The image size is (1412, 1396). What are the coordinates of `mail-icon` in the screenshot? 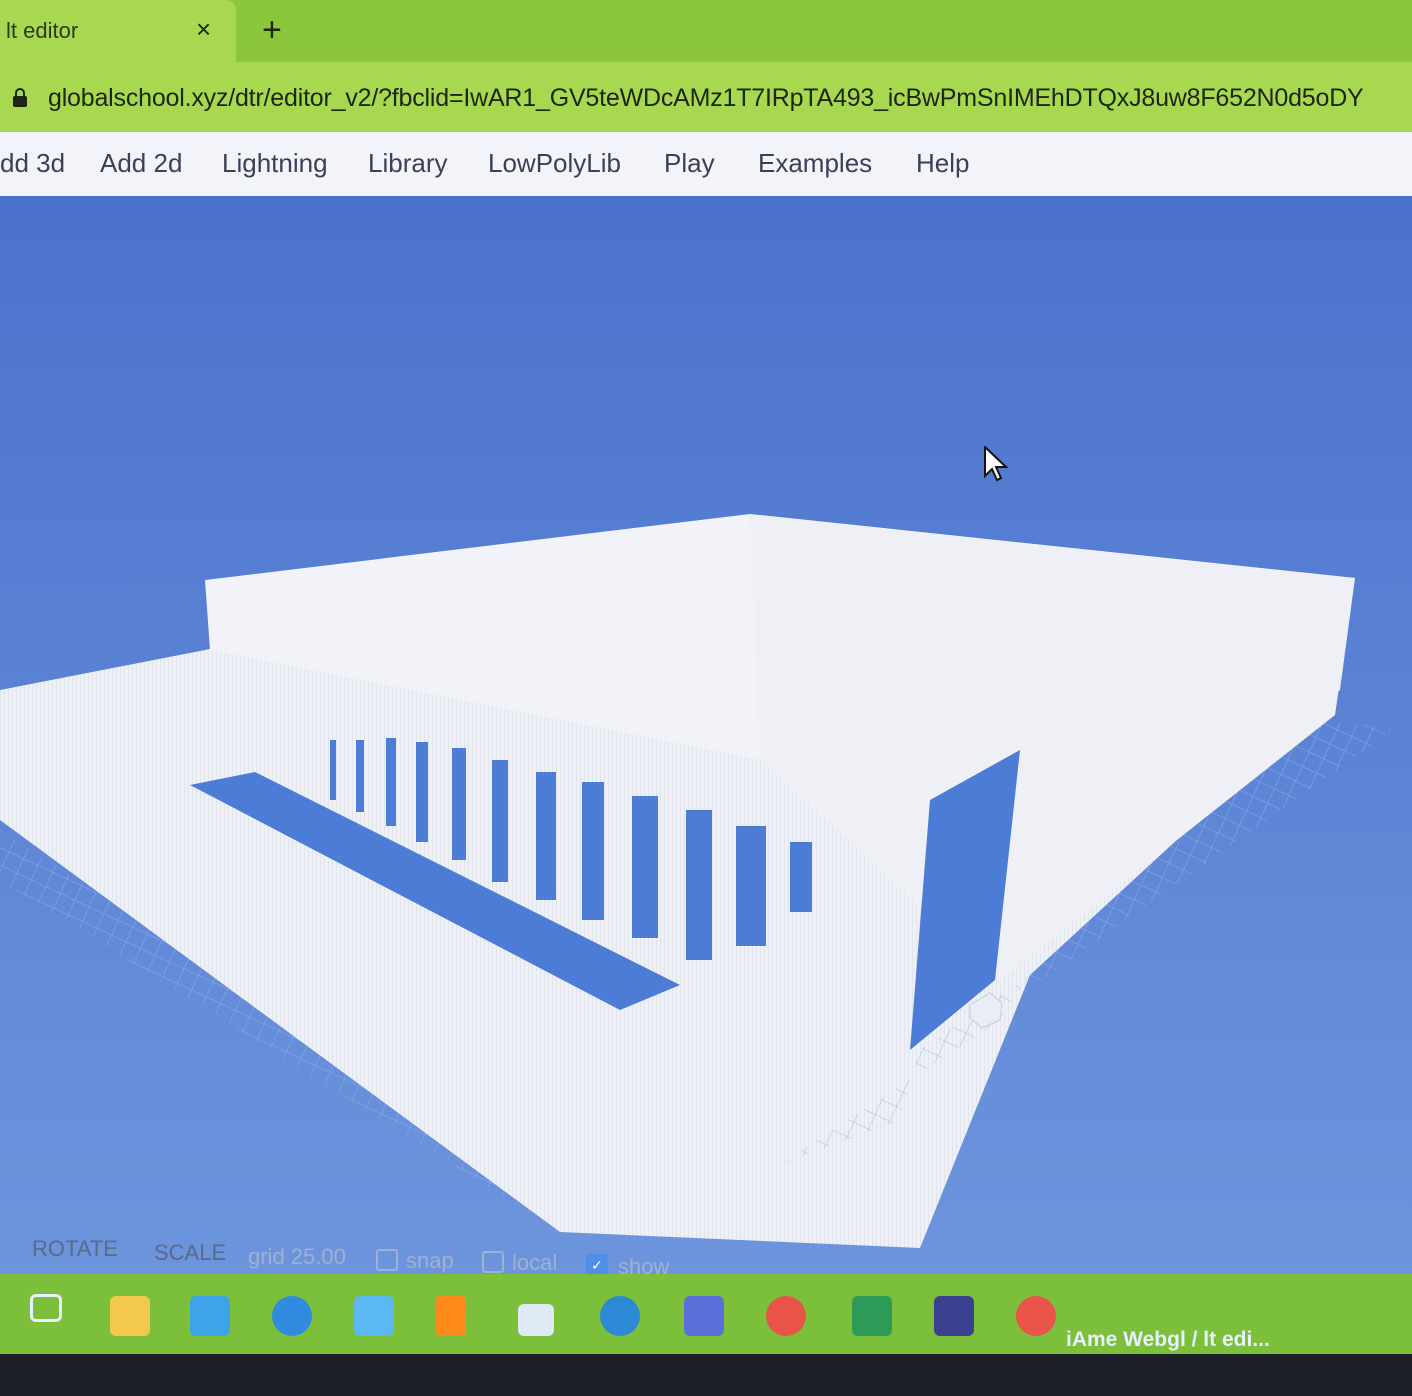 It's located at (374, 1316).